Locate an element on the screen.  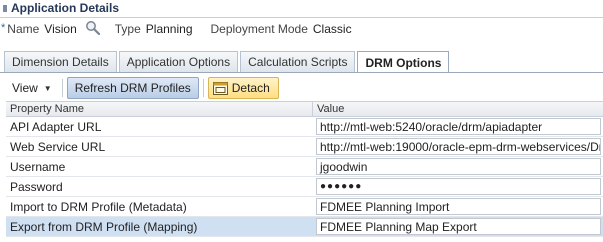
header-title-row: Application Details is located at coordinates (59, 8).